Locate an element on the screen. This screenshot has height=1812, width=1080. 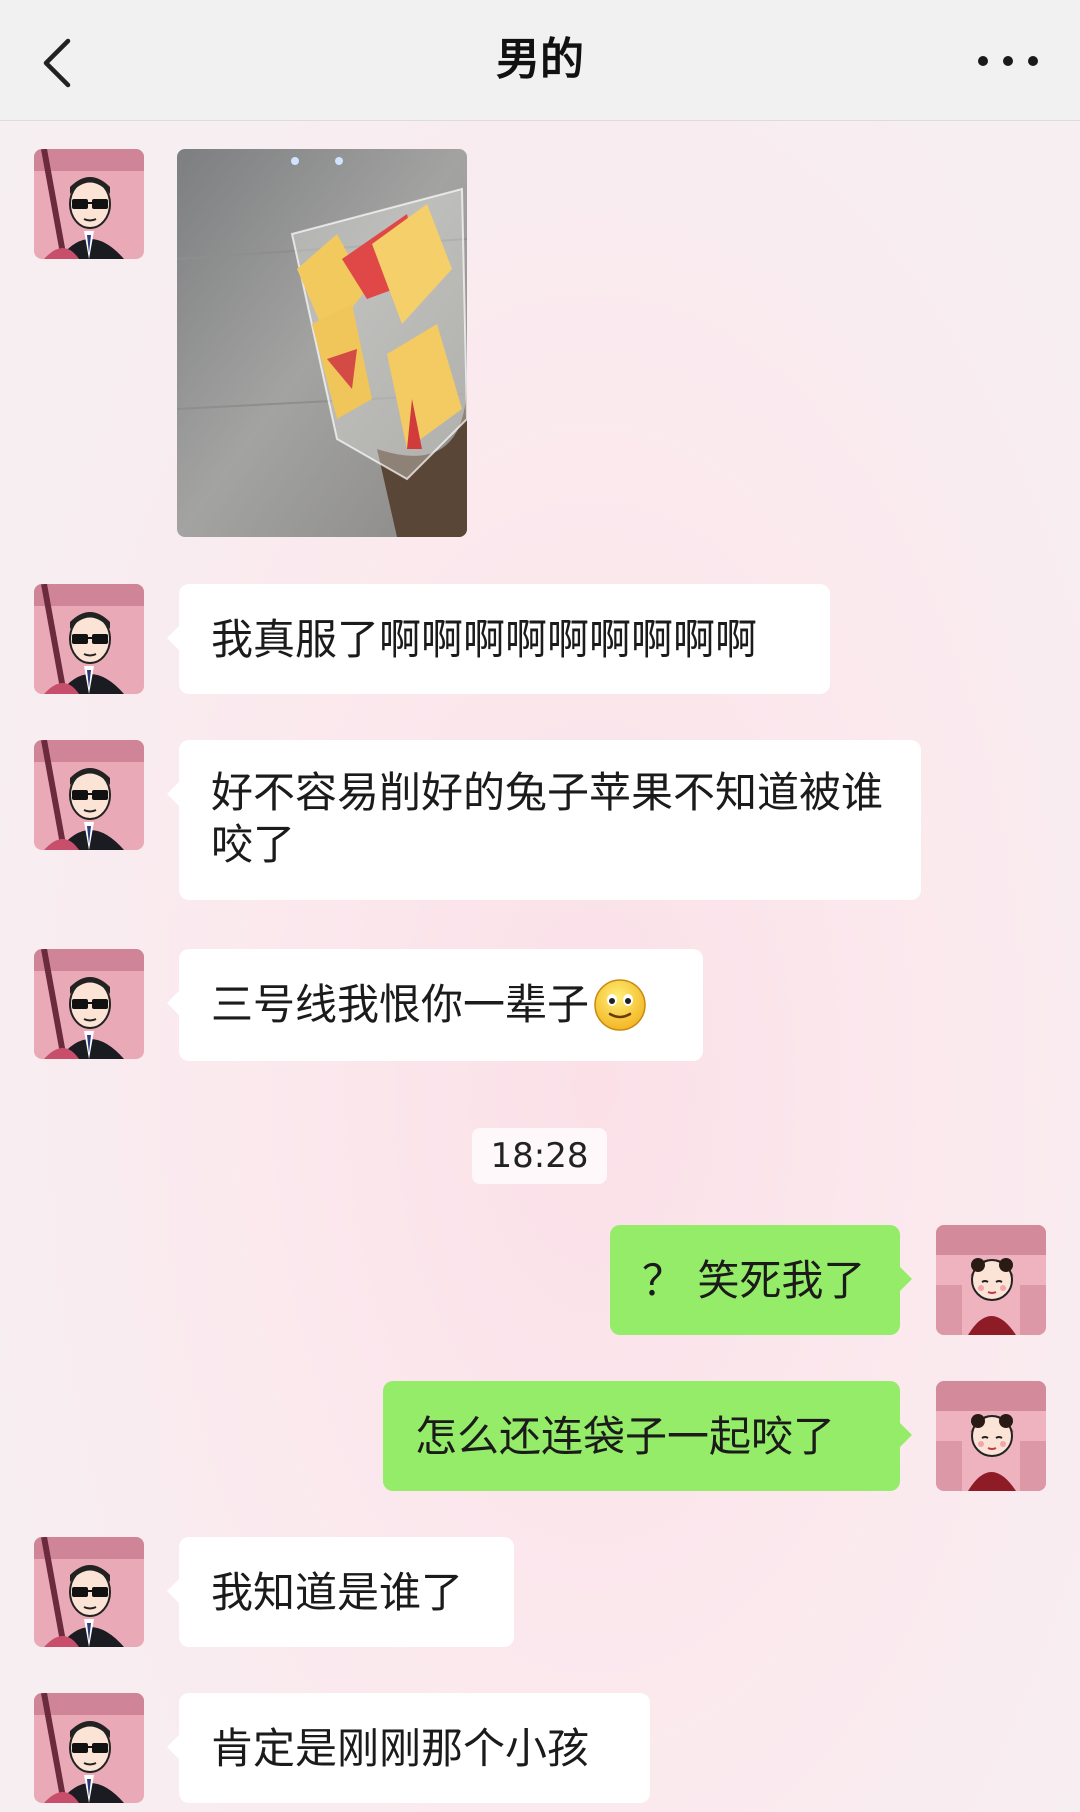
apple-photo-message is located at coordinates (322, 343).